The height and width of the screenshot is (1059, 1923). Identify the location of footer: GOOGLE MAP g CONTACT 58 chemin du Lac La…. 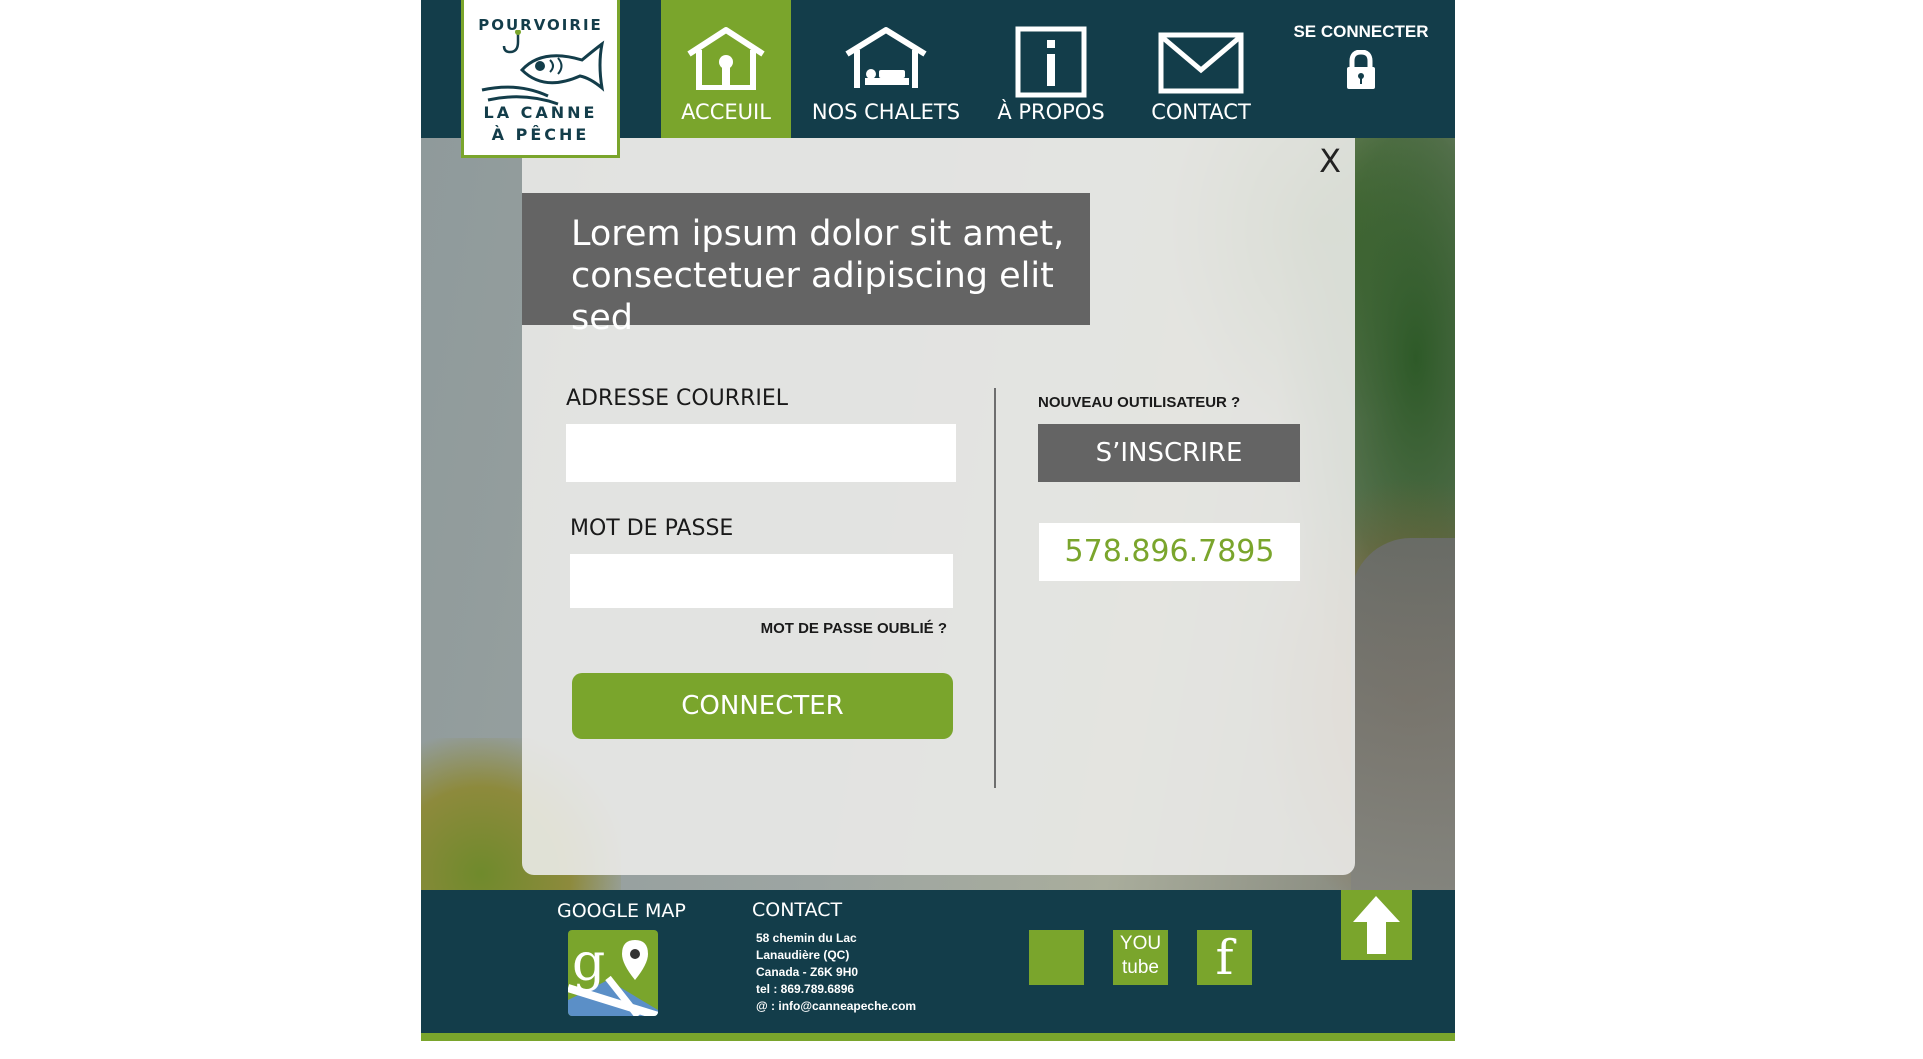
(938, 965).